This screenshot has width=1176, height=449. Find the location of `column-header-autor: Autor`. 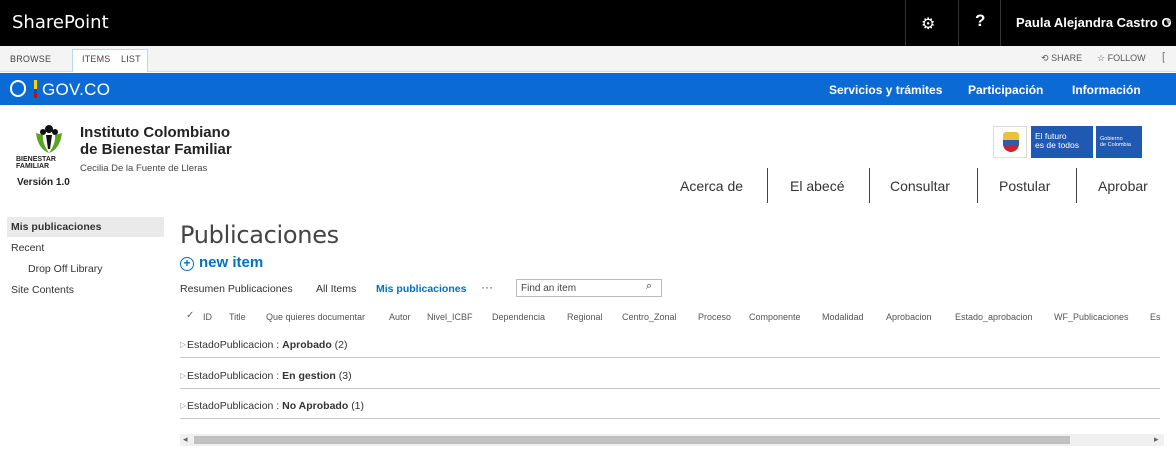

column-header-autor: Autor is located at coordinates (400, 317).